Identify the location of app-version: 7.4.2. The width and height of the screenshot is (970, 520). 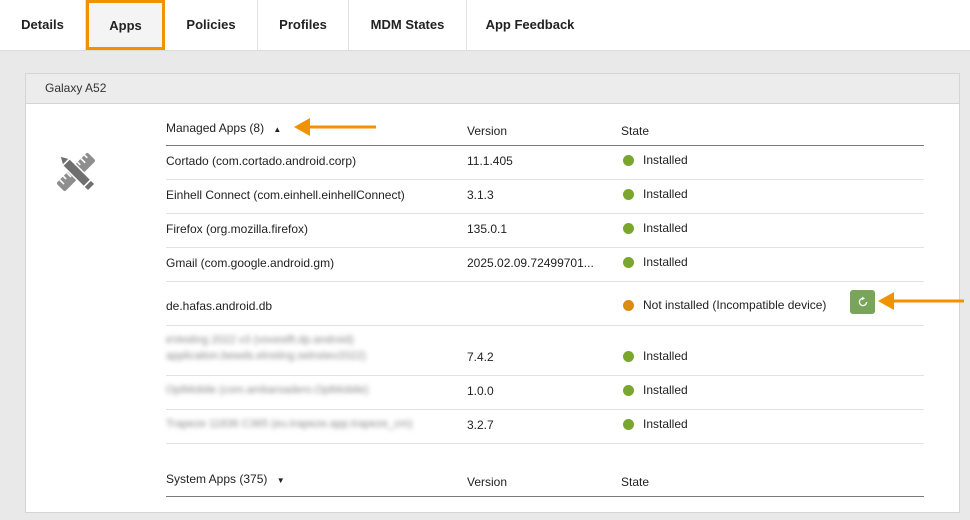
(480, 357).